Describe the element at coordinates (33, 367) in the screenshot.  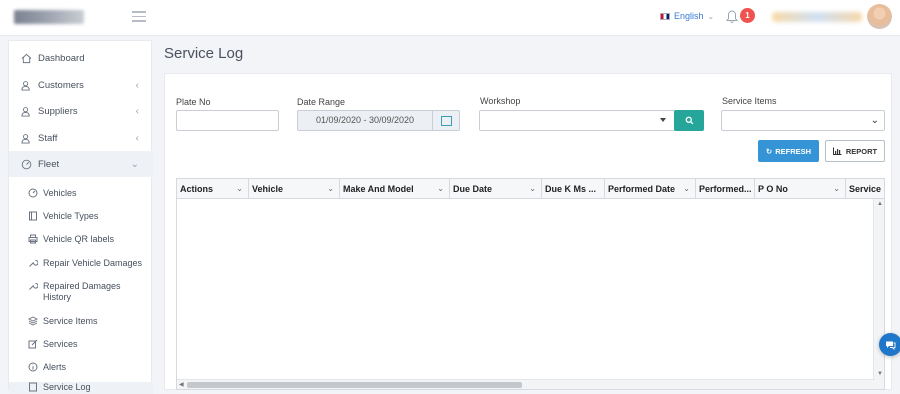
I see `info-icon` at that location.